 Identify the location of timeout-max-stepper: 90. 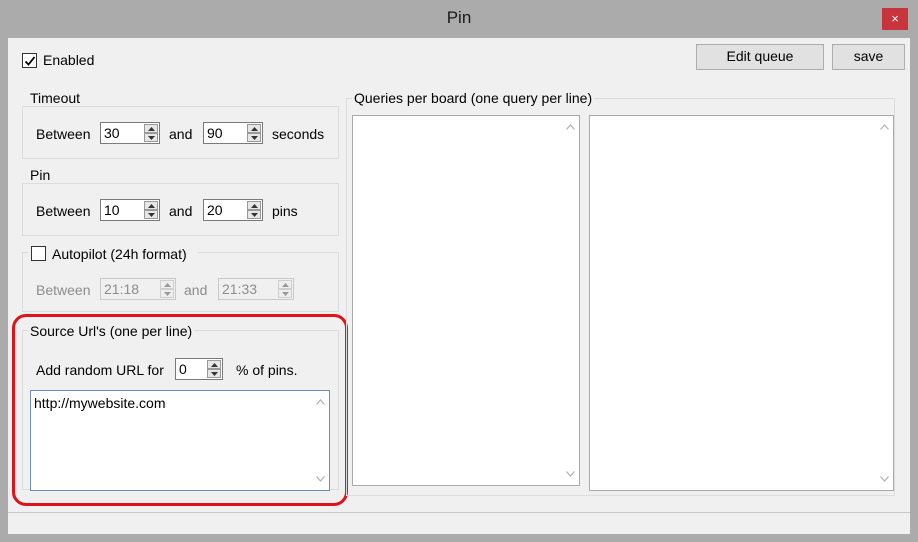
(233, 133).